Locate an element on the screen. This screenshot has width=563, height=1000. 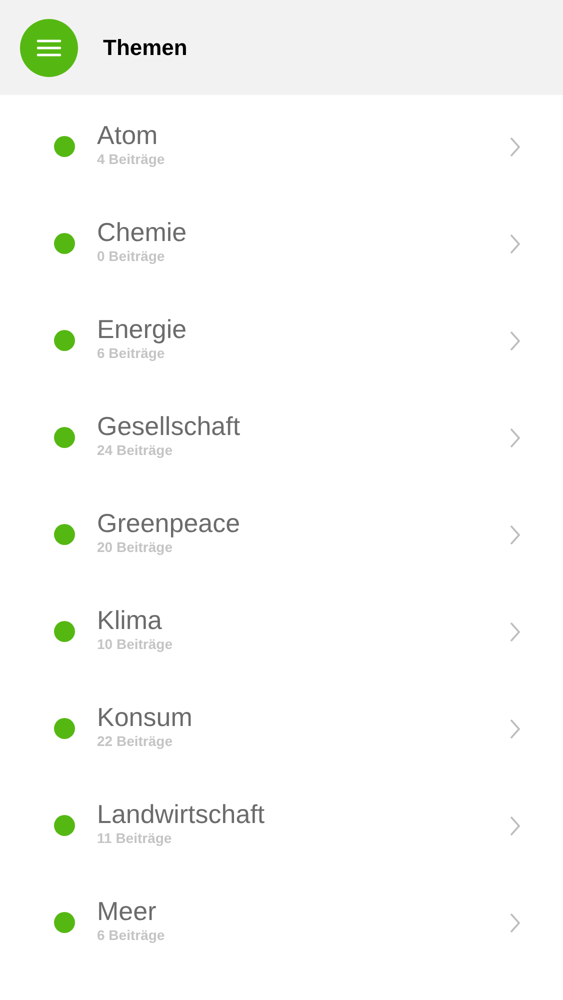
topic-title: Klima is located at coordinates (130, 619).